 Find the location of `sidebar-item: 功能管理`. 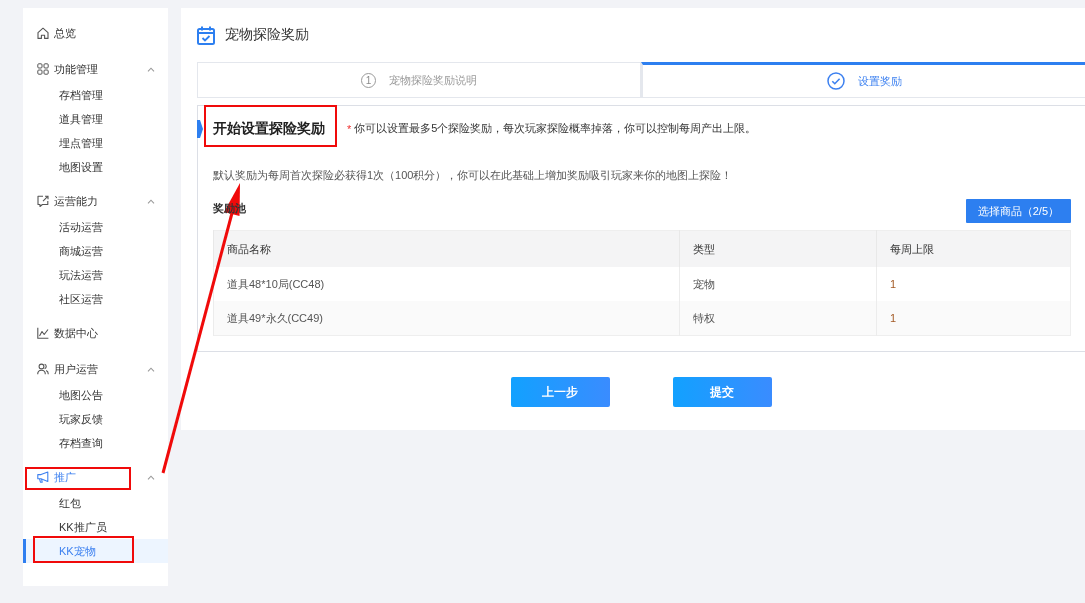

sidebar-item: 功能管理 is located at coordinates (95, 69).